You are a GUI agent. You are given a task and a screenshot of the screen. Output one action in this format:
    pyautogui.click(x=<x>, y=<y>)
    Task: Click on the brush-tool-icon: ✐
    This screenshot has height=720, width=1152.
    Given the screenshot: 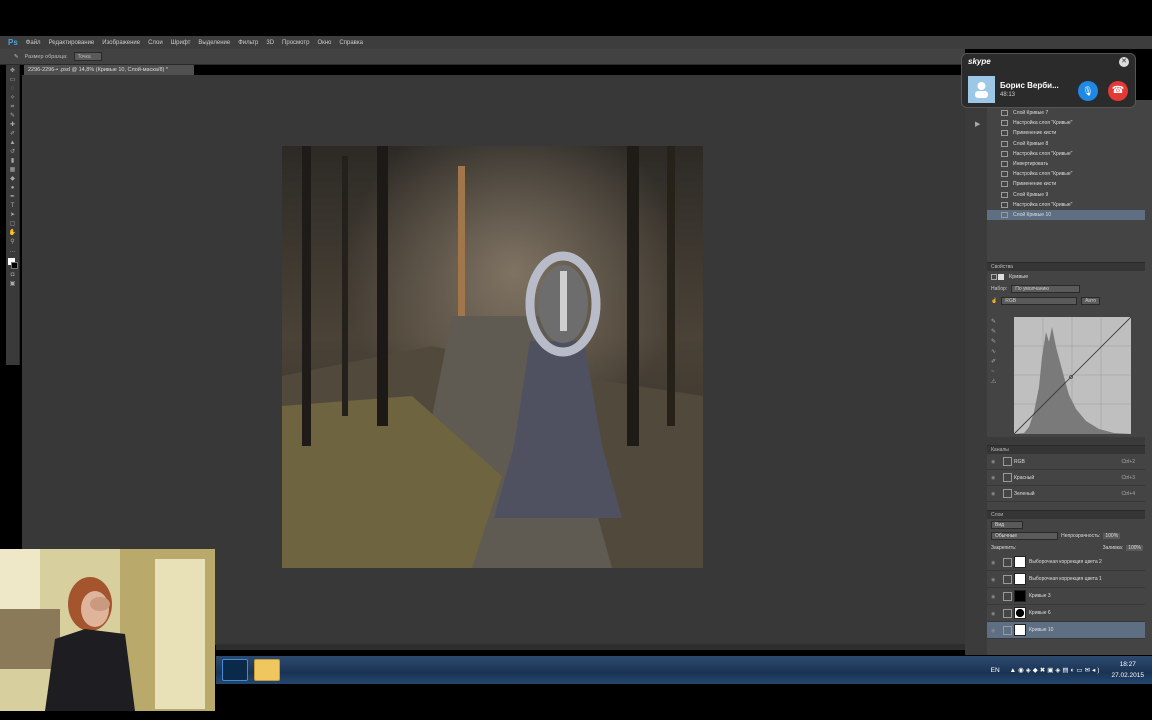 What is the action you would take?
    pyautogui.click(x=13, y=134)
    